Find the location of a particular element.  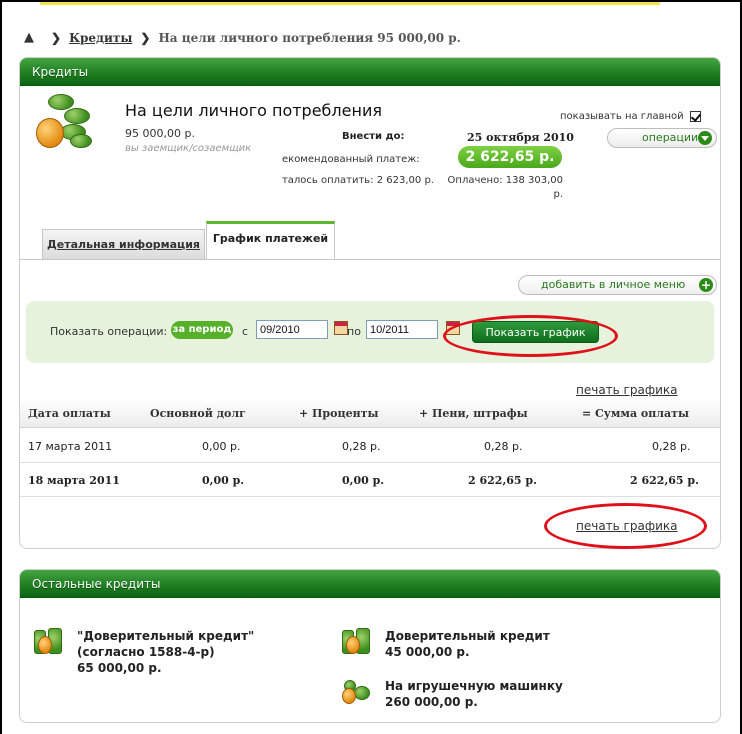

row-fines: 0,28 р. is located at coordinates (503, 446).